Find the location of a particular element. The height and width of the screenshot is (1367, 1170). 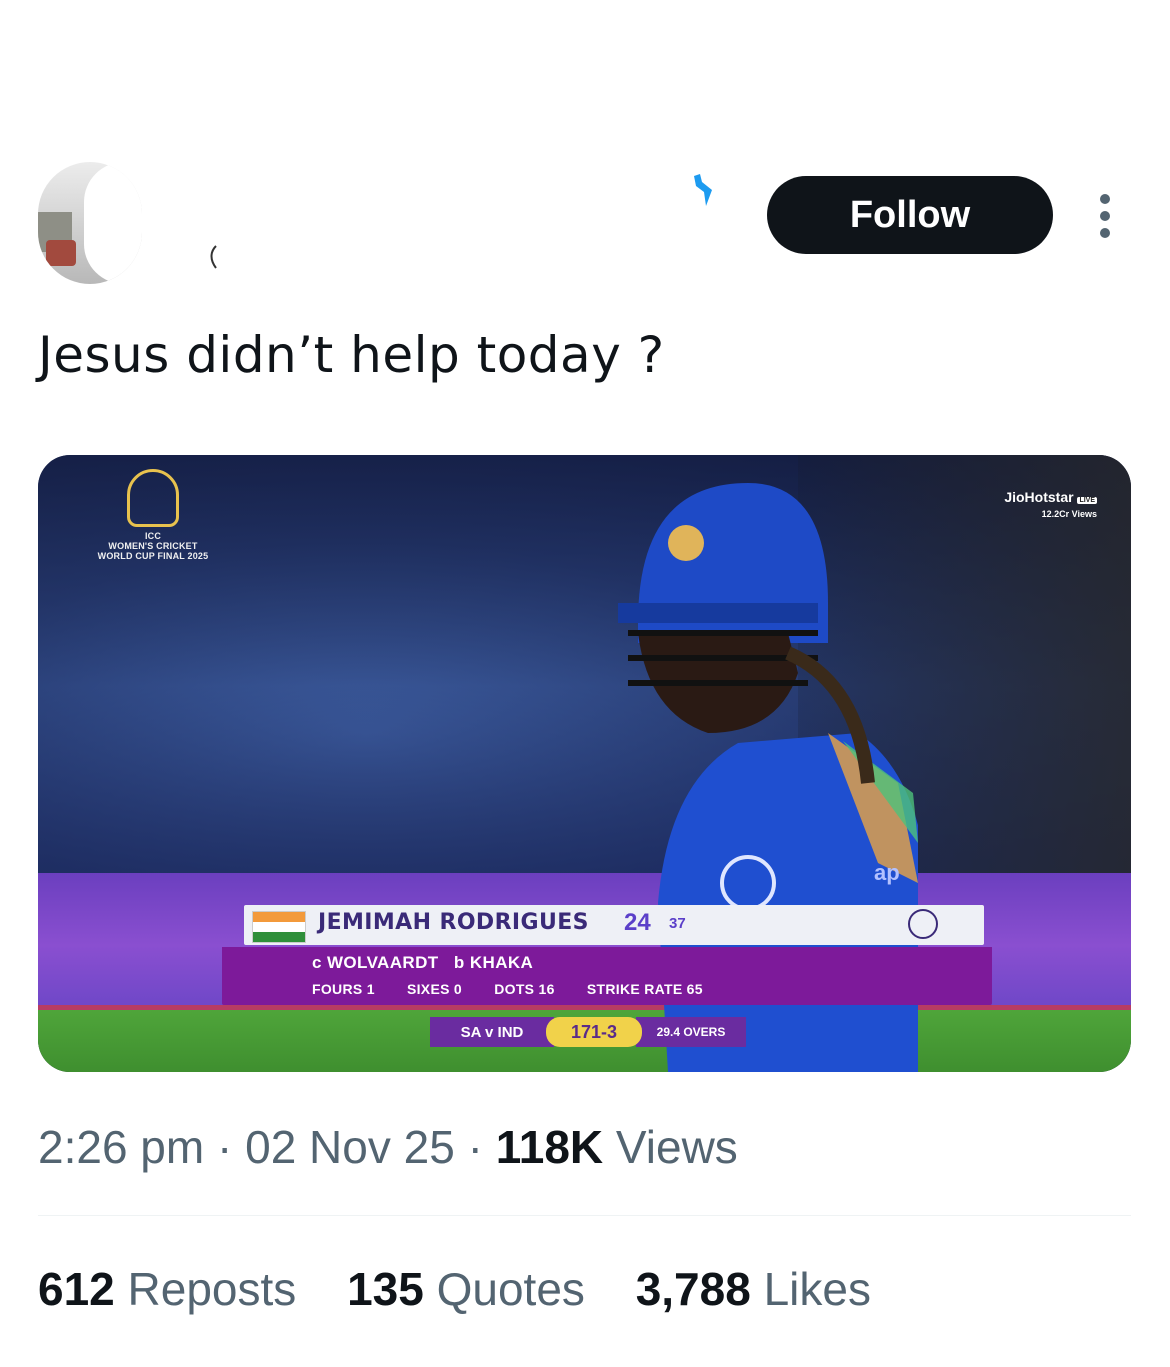

batter-balls: 37 is located at coordinates (677, 923).